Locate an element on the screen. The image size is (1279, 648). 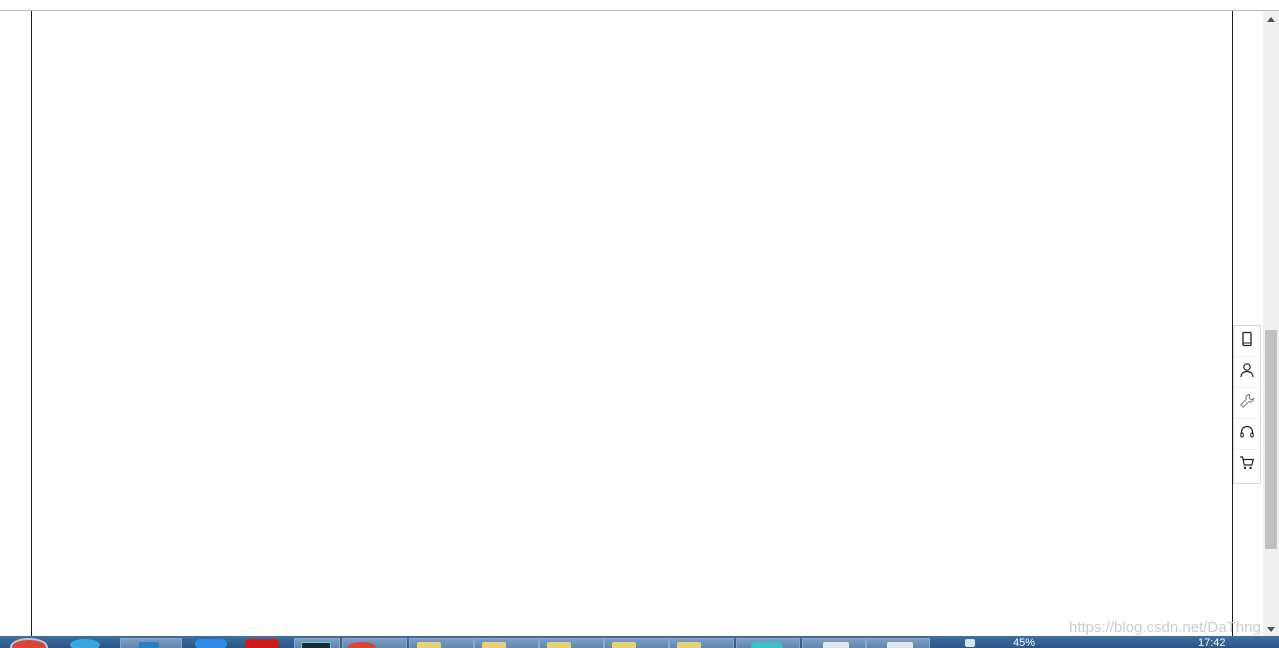
scroll-thumb is located at coordinates (1271, 439).